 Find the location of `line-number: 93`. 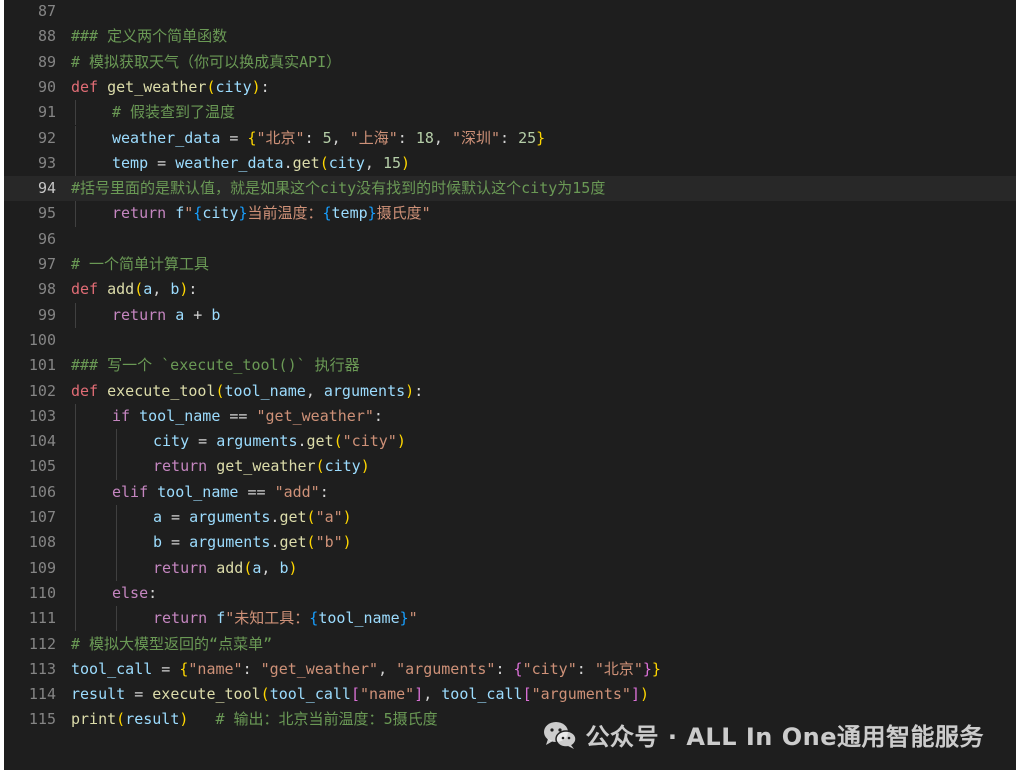

line-number: 93 is located at coordinates (46, 162).